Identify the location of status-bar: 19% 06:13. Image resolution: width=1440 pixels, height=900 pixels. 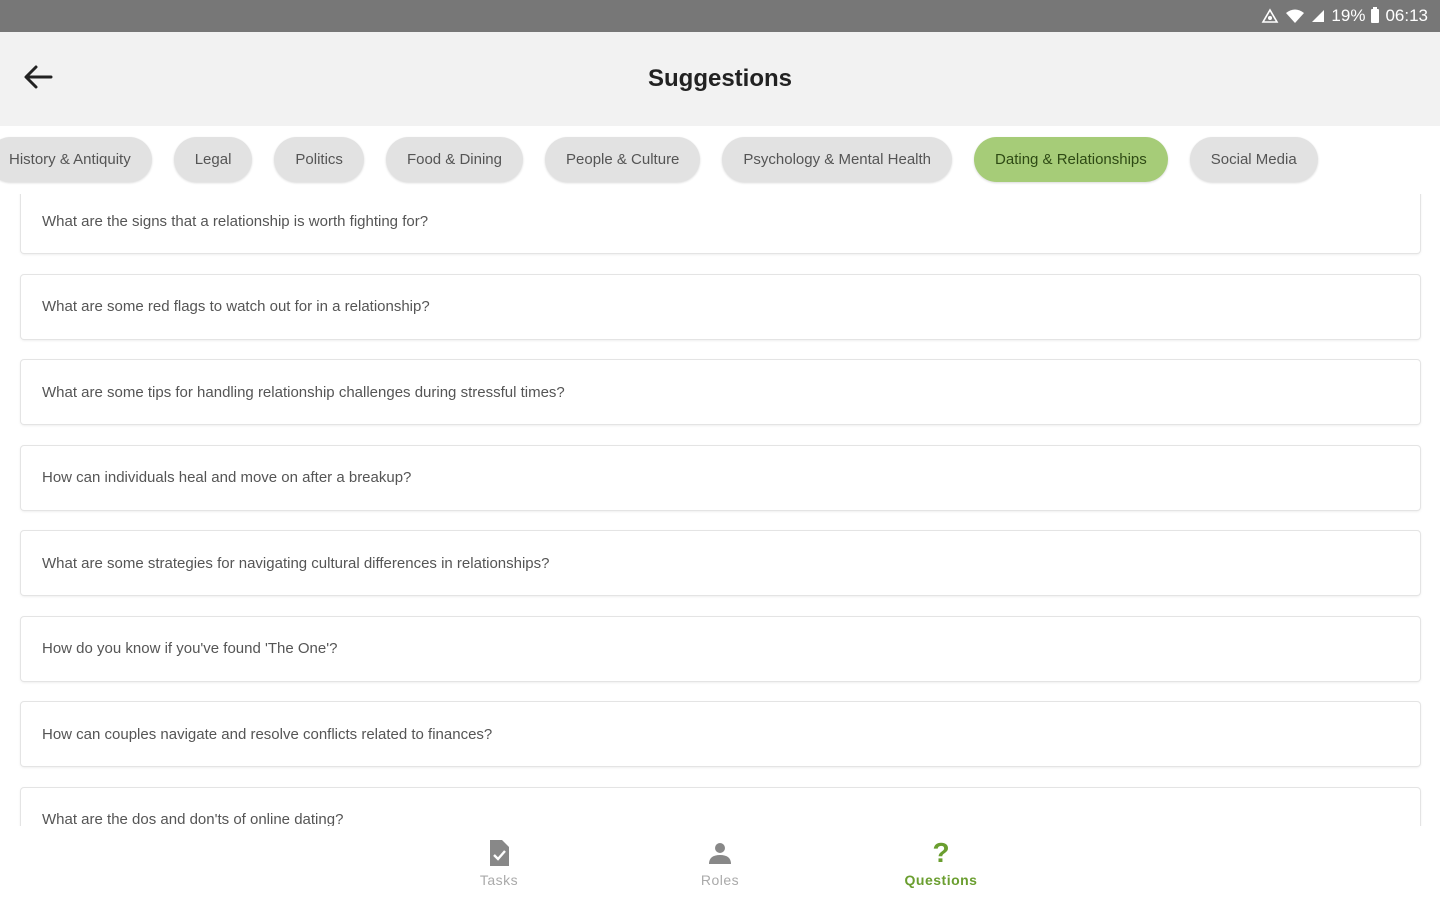
(720, 16).